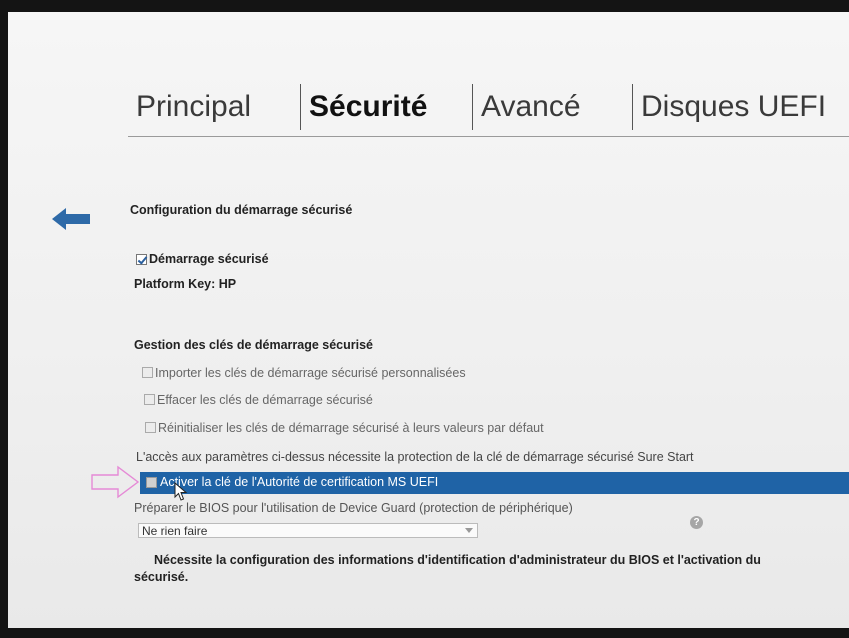  What do you see at coordinates (181, 491) in the screenshot?
I see `mouse-cursor-icon` at bounding box center [181, 491].